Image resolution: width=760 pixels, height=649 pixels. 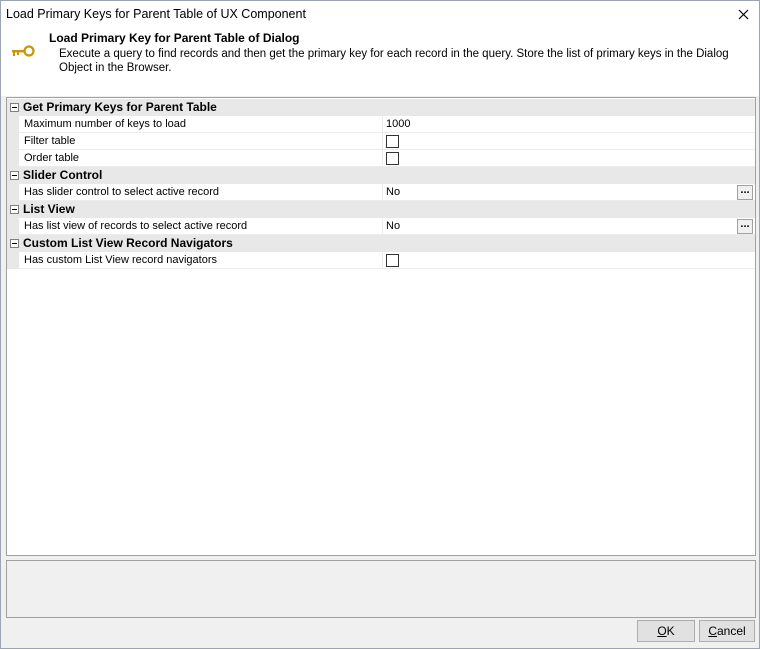 I want to click on max-keys-value: 1000, so click(x=398, y=124).